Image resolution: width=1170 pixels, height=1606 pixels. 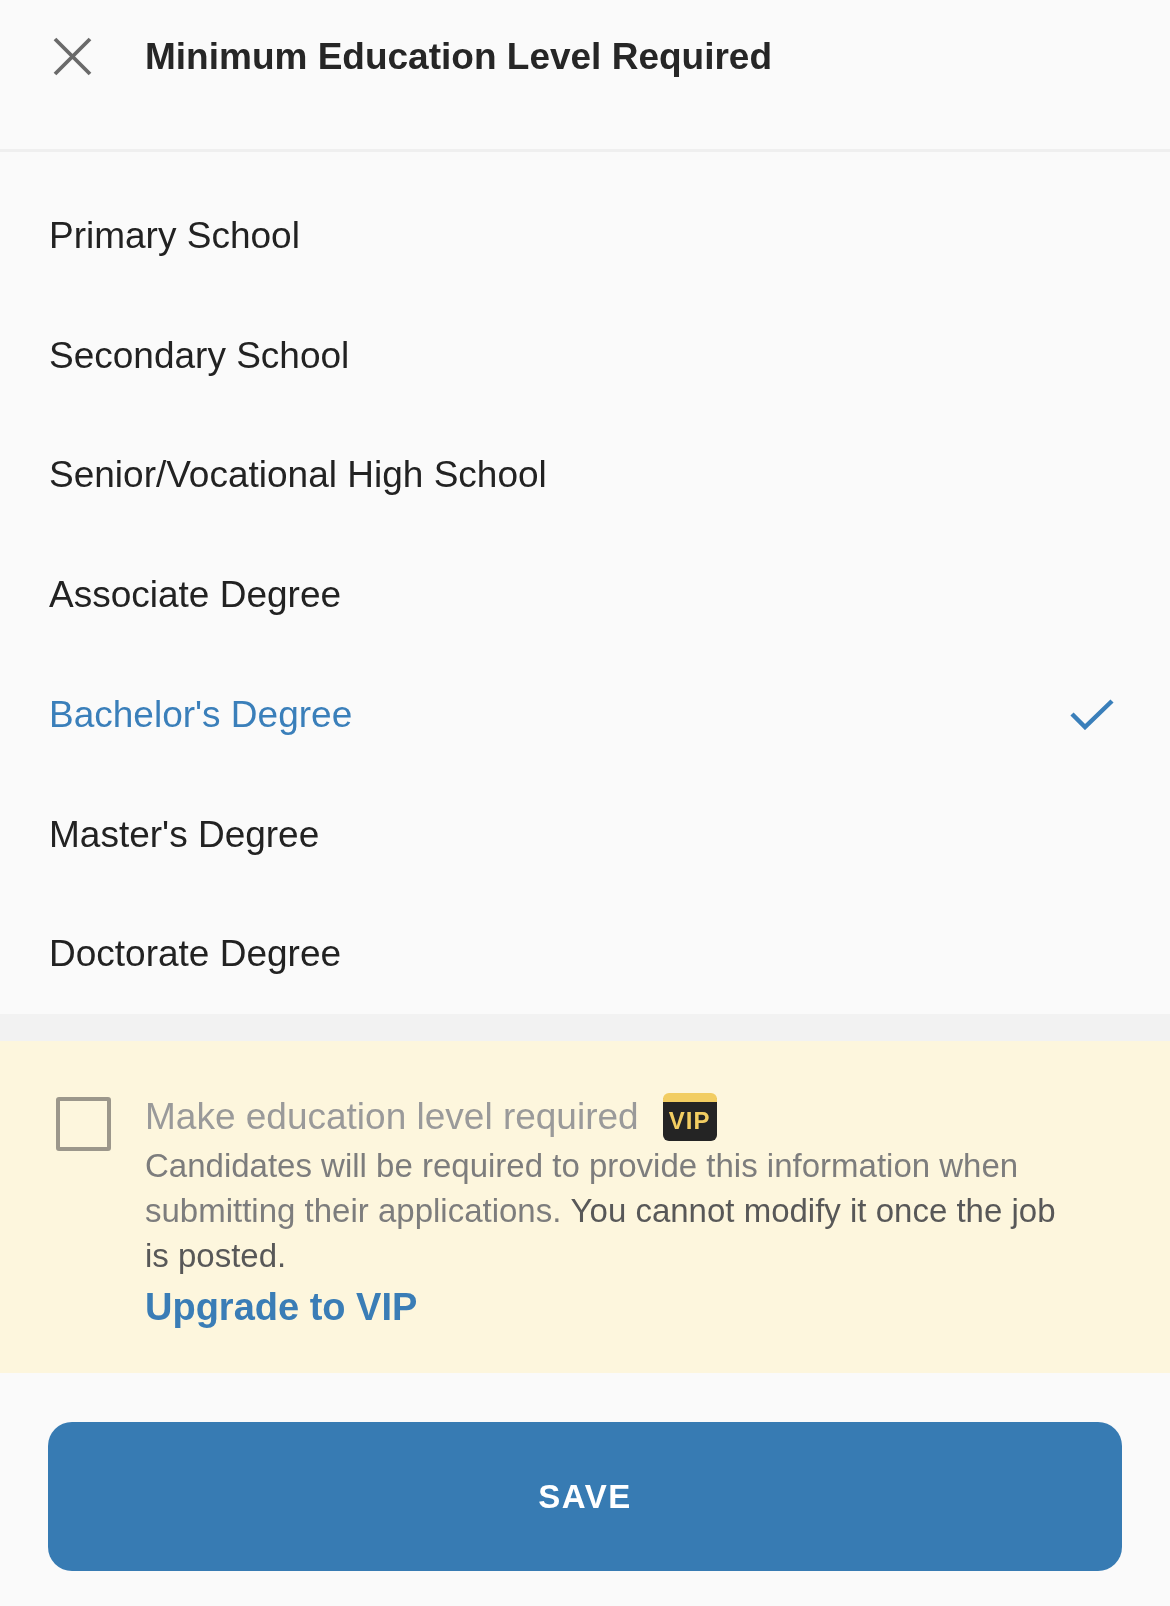 What do you see at coordinates (585, 714) in the screenshot?
I see `option-item: Bachelor's Degree` at bounding box center [585, 714].